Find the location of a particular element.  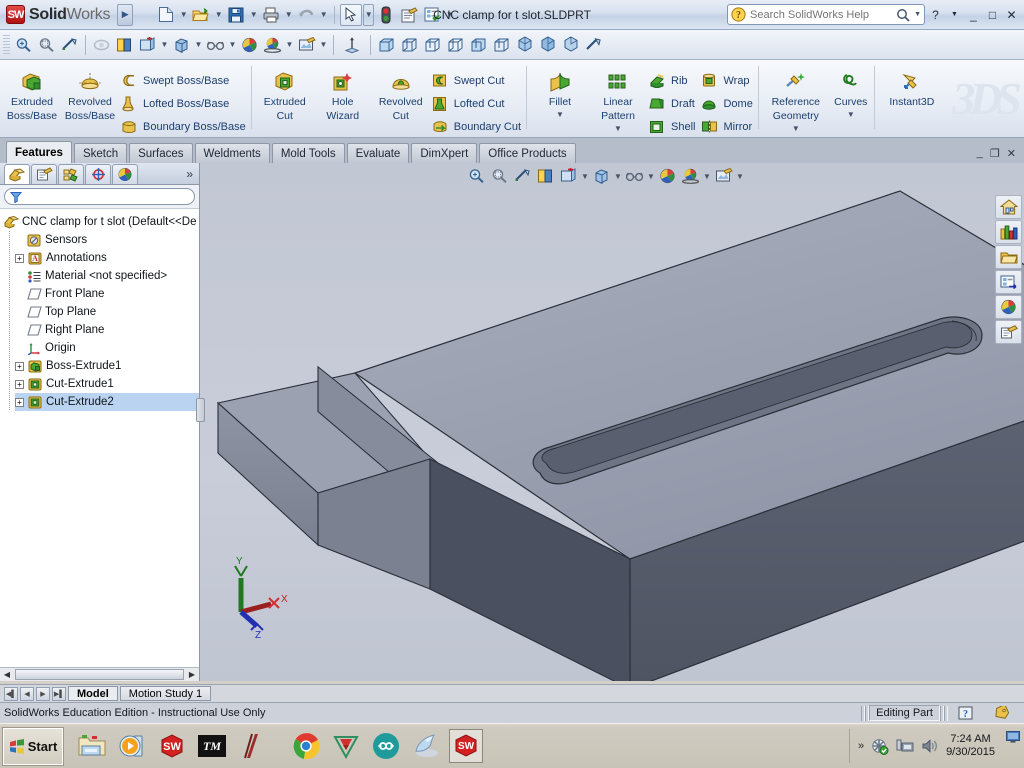

save-dropdown-icon: ▼ is located at coordinates (253, 15).